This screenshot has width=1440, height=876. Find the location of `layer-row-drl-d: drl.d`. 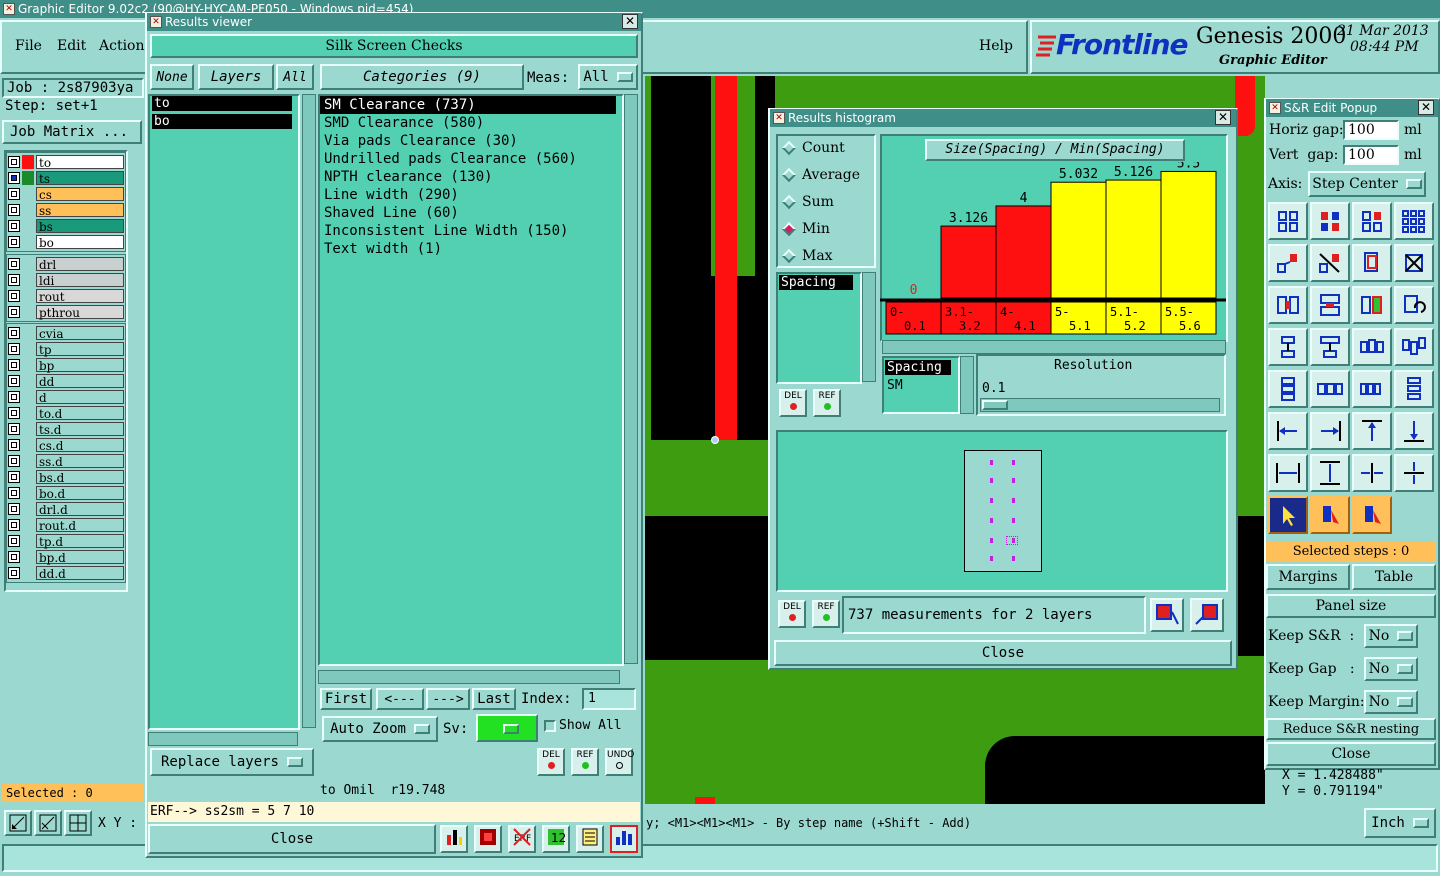

layer-row-drl-d: drl.d is located at coordinates (66, 509).